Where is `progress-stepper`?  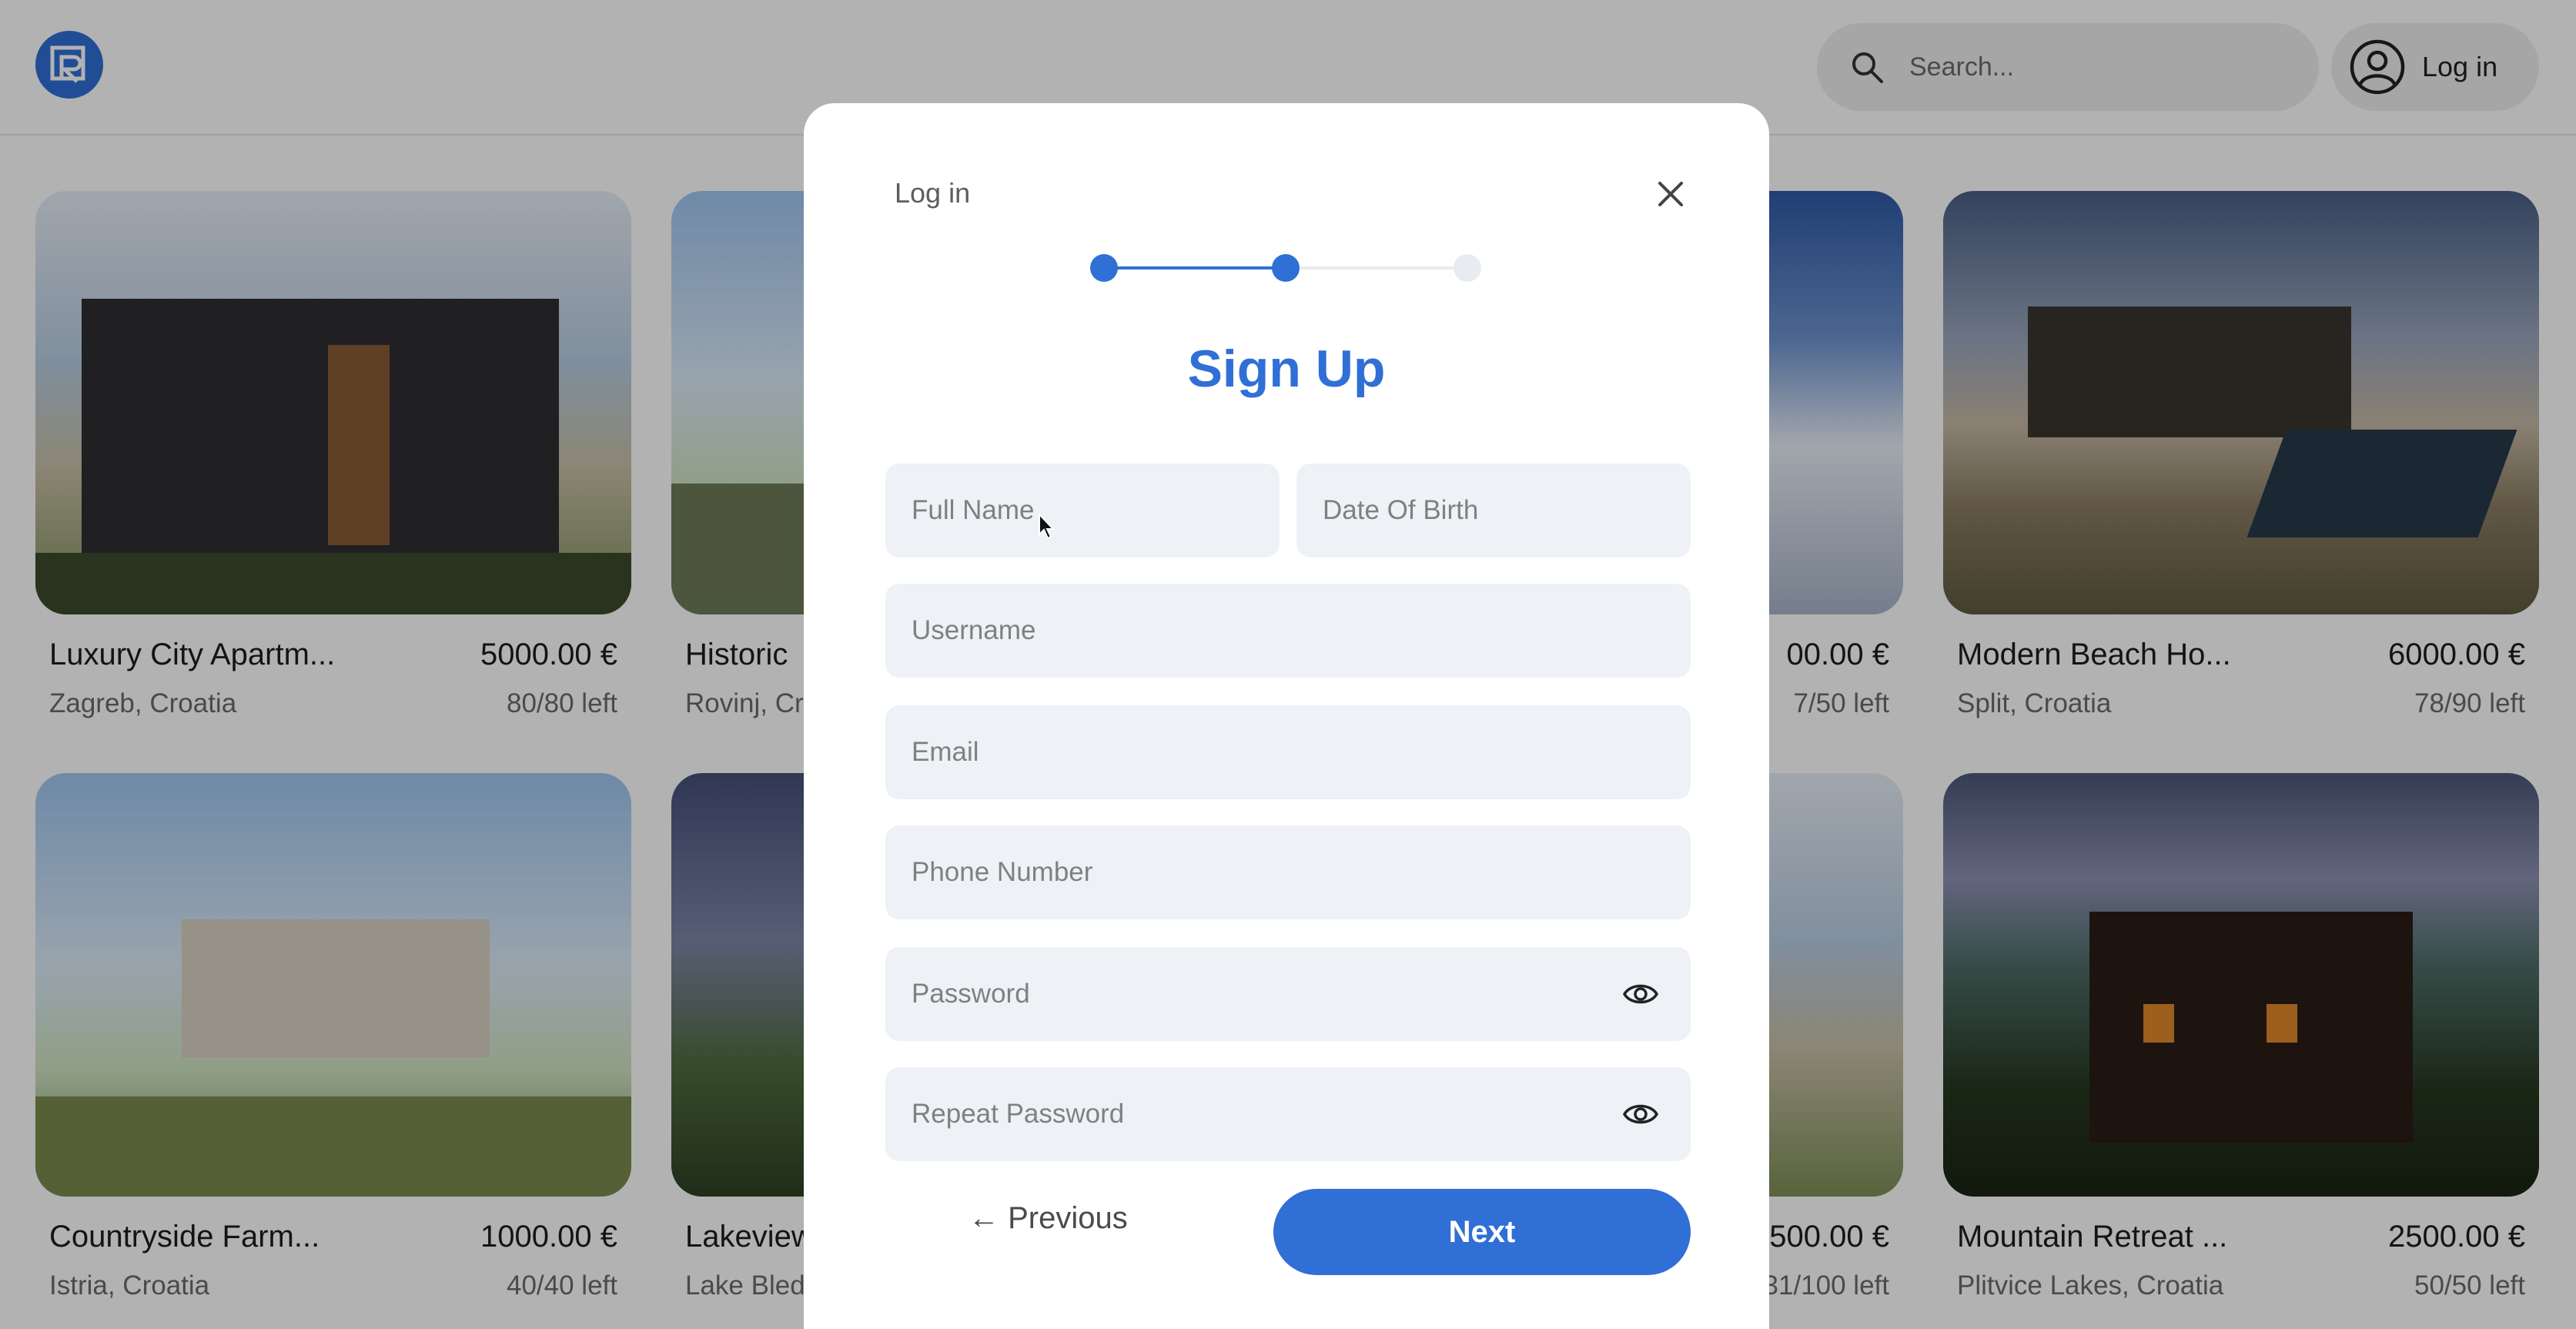
progress-stepper is located at coordinates (1287, 268).